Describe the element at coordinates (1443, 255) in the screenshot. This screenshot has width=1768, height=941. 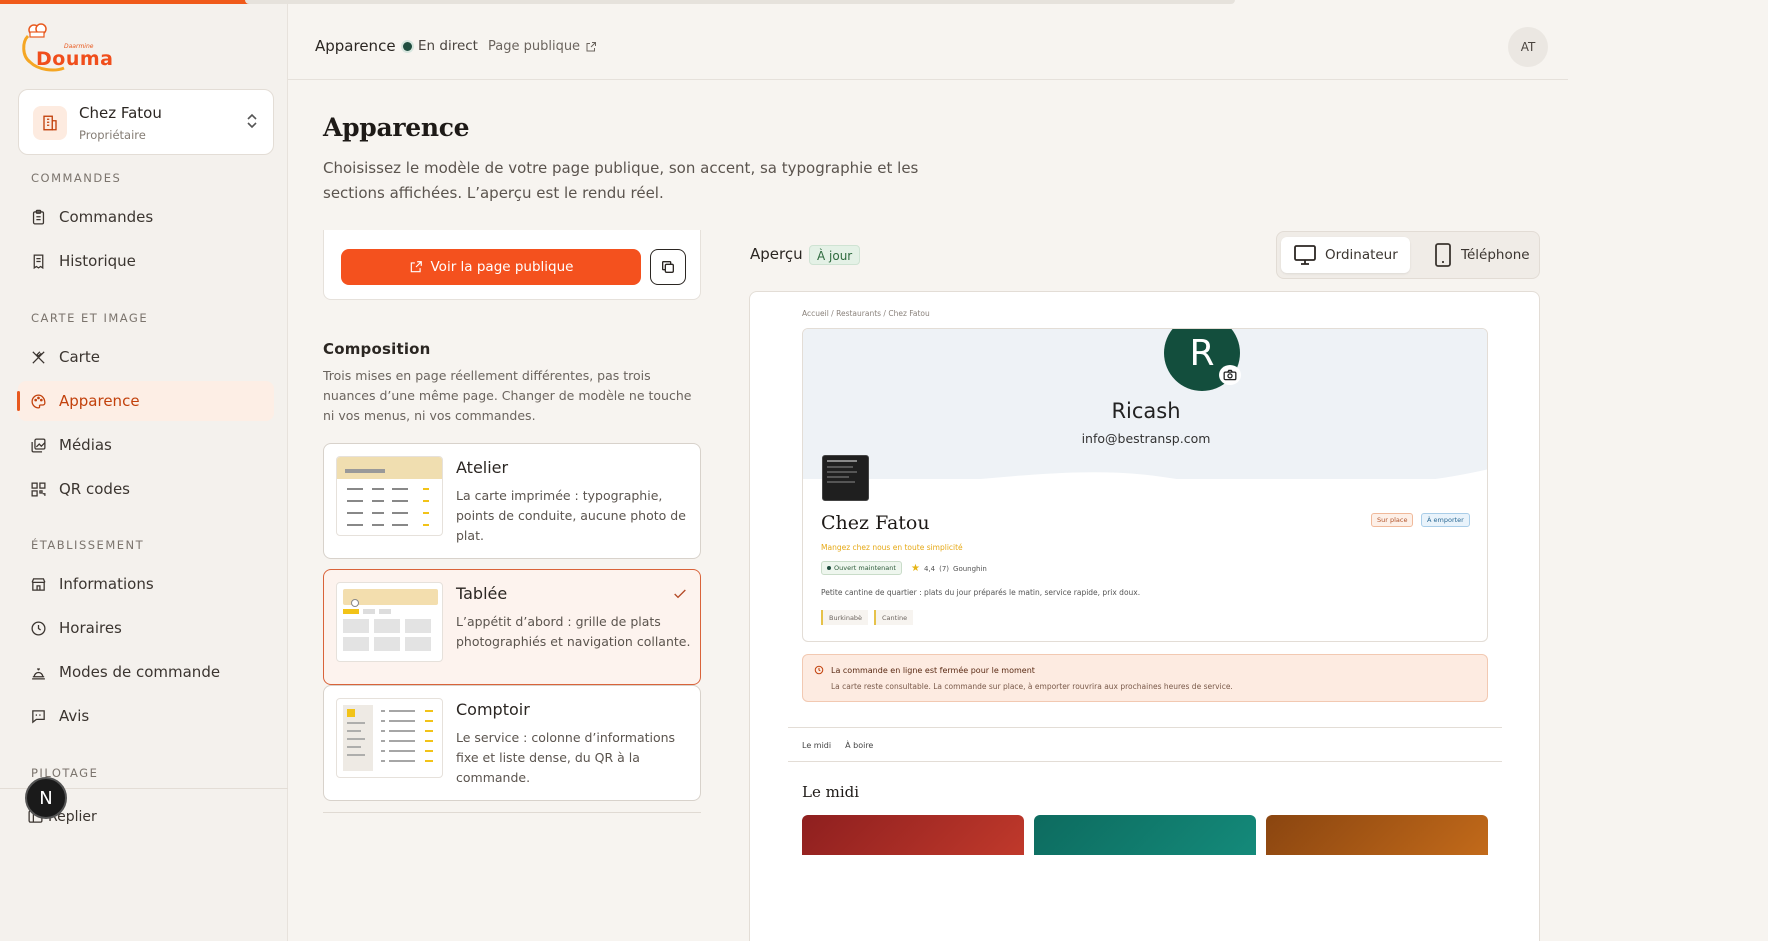
I see `smartphone-icon` at that location.